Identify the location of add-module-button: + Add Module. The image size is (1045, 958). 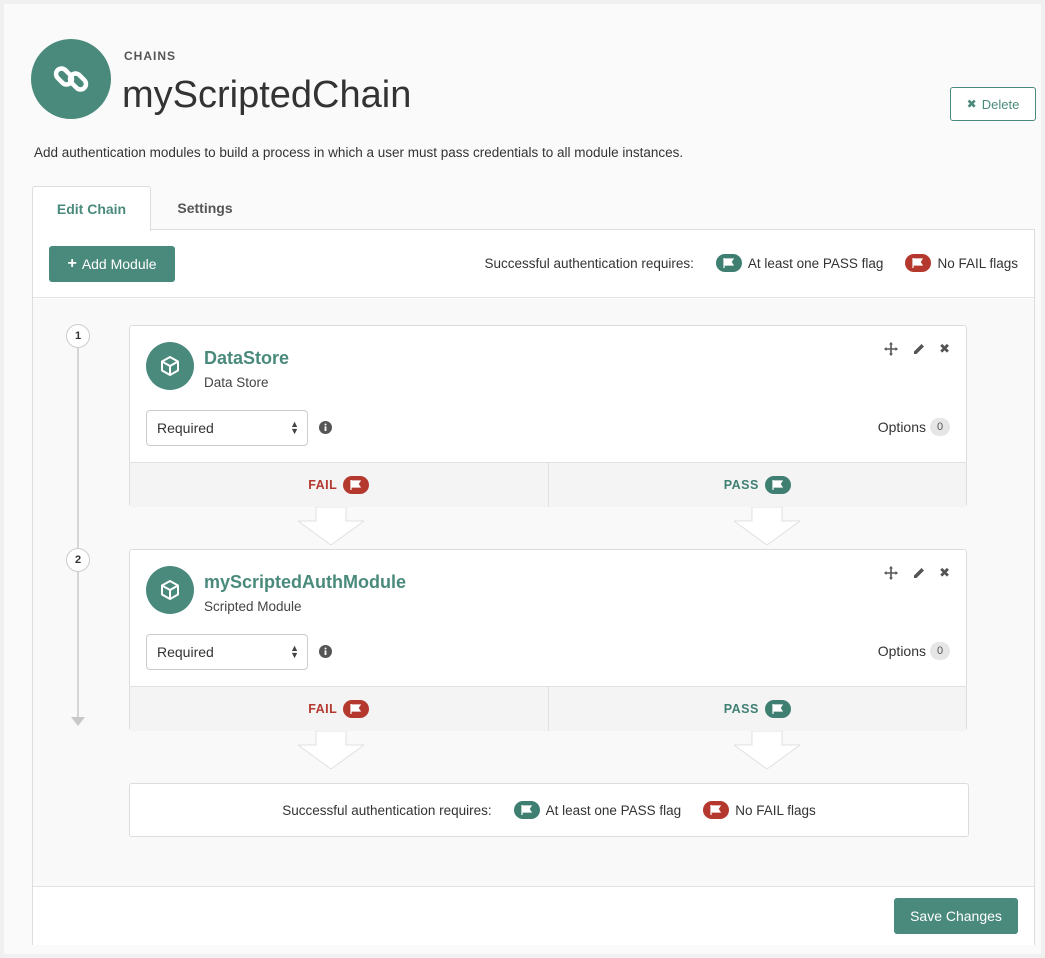
(112, 264).